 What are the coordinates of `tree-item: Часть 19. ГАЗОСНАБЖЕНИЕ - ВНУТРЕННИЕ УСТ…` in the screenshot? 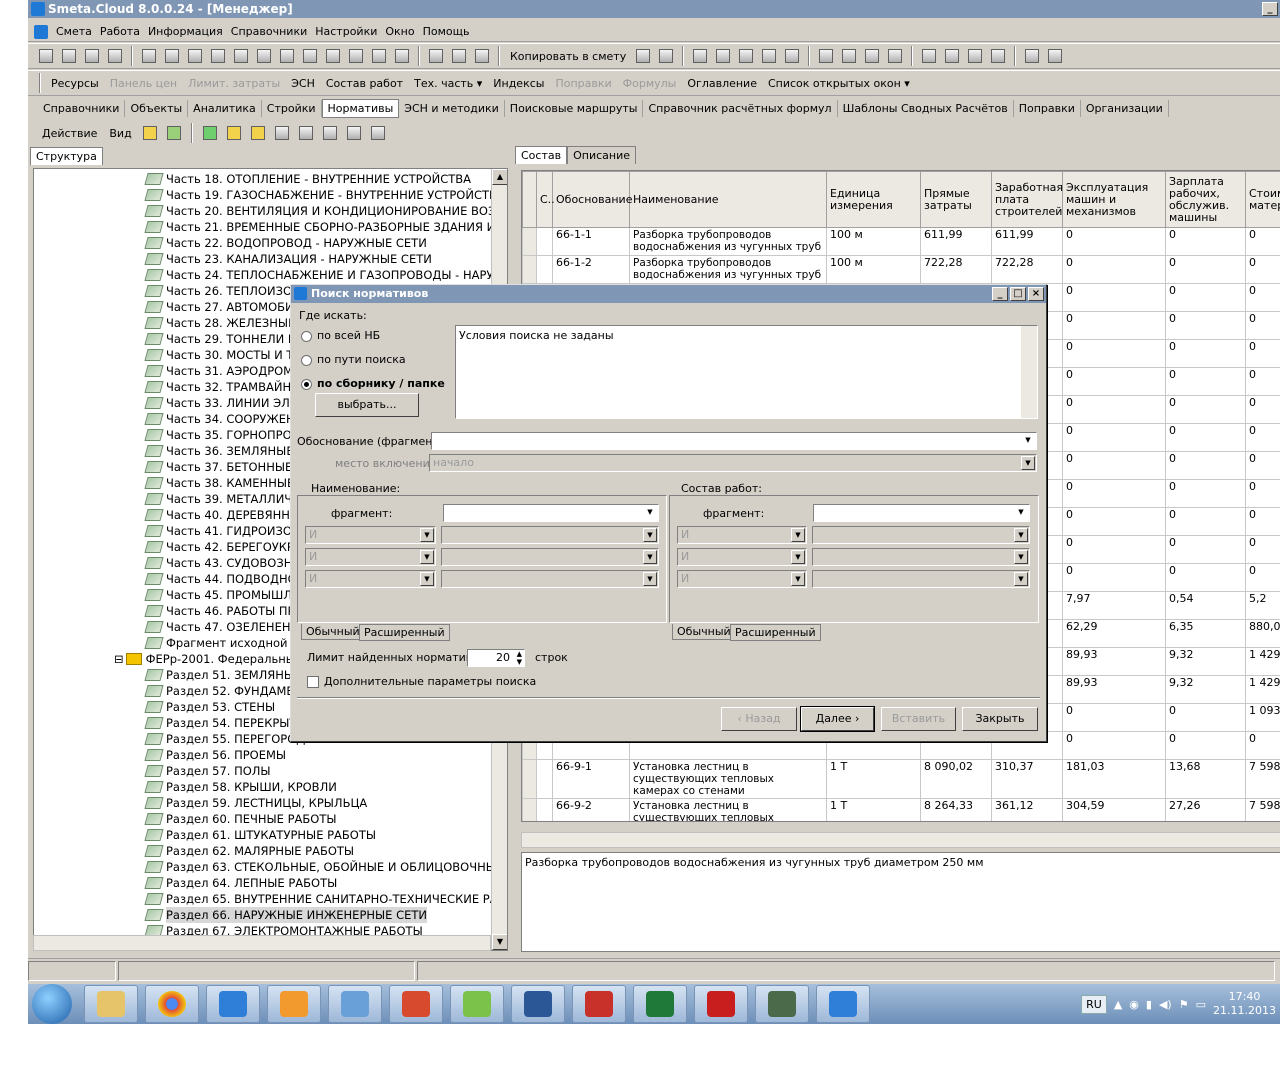 It's located at (324, 195).